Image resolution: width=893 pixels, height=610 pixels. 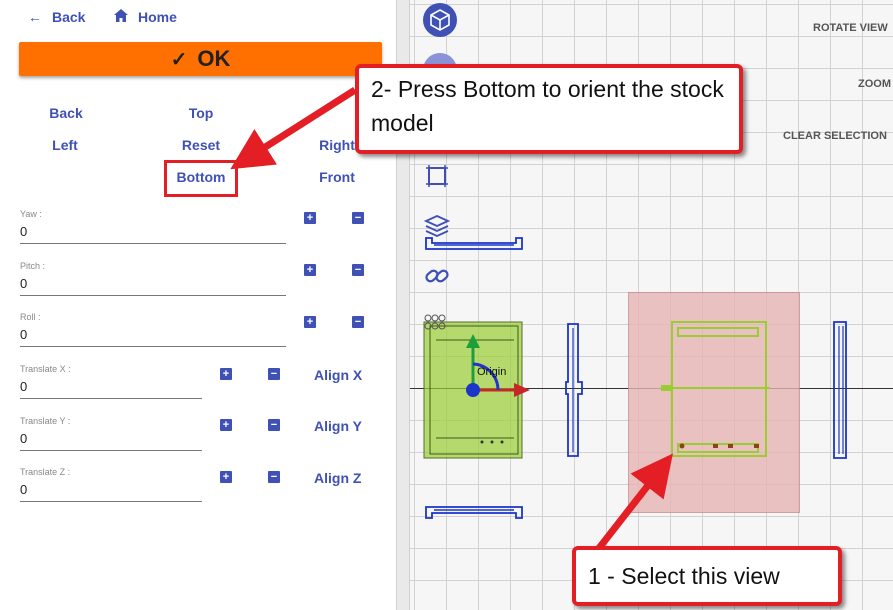 What do you see at coordinates (23, 489) in the screenshot?
I see `translate-z-input: 0` at bounding box center [23, 489].